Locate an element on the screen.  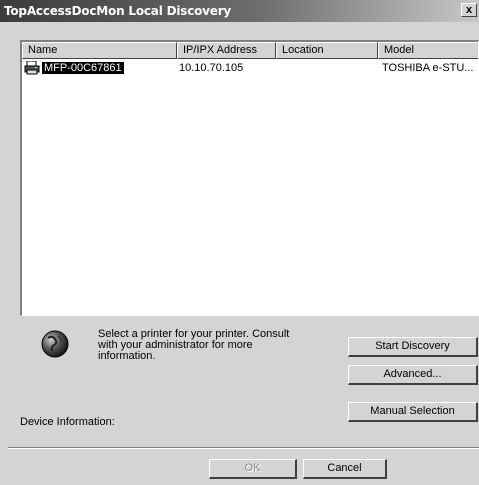
close-button: x is located at coordinates (469, 10).